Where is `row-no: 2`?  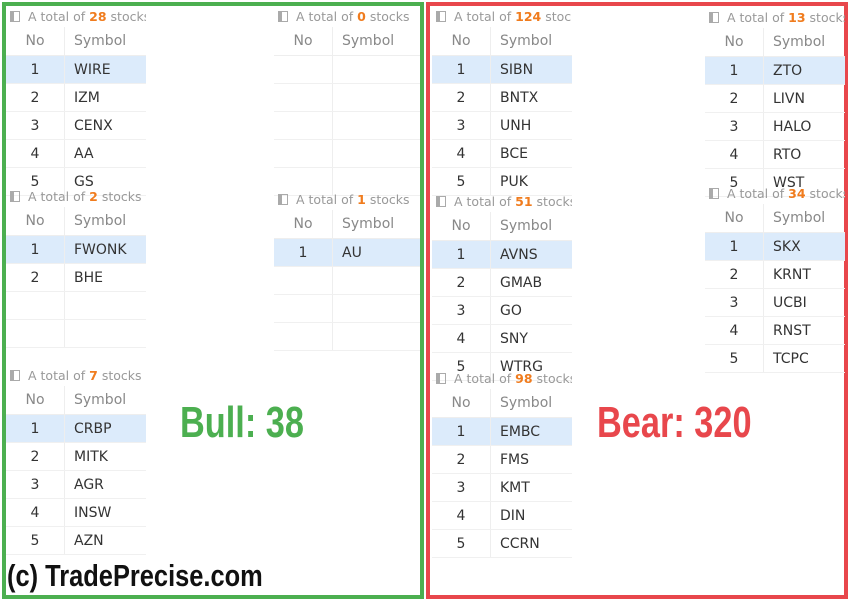
row-no: 2 is located at coordinates (734, 98).